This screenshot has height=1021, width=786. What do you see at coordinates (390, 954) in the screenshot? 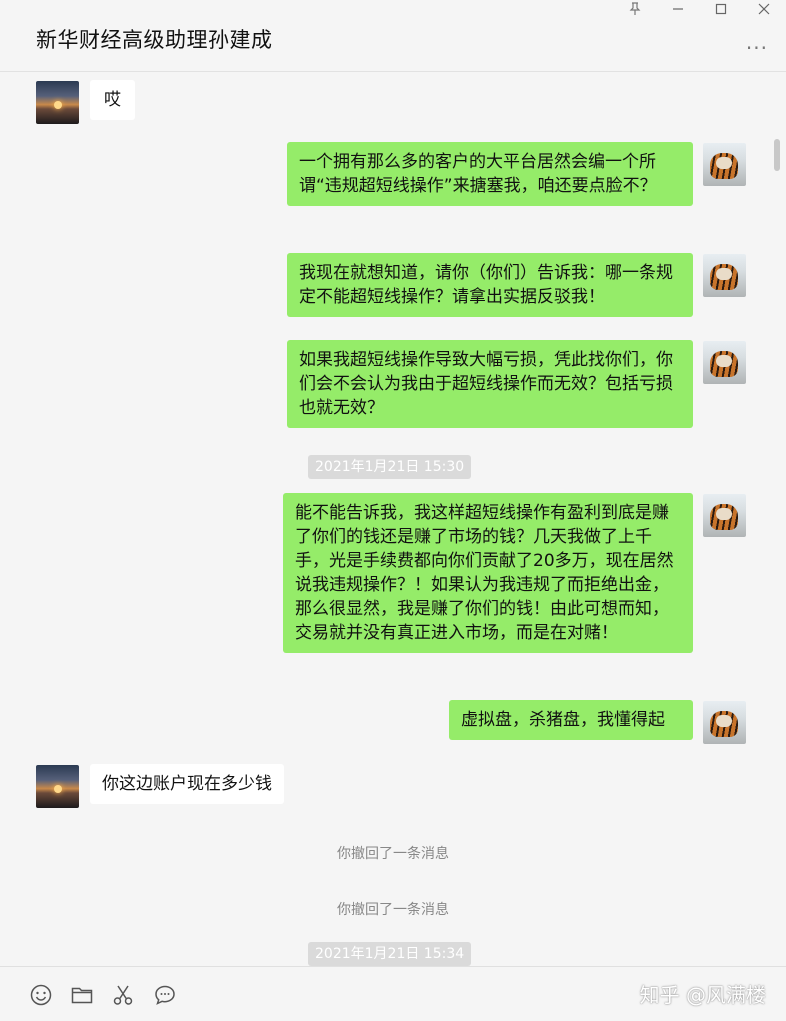
I see `timestamp-label: 2021年1月21日 15:34` at bounding box center [390, 954].